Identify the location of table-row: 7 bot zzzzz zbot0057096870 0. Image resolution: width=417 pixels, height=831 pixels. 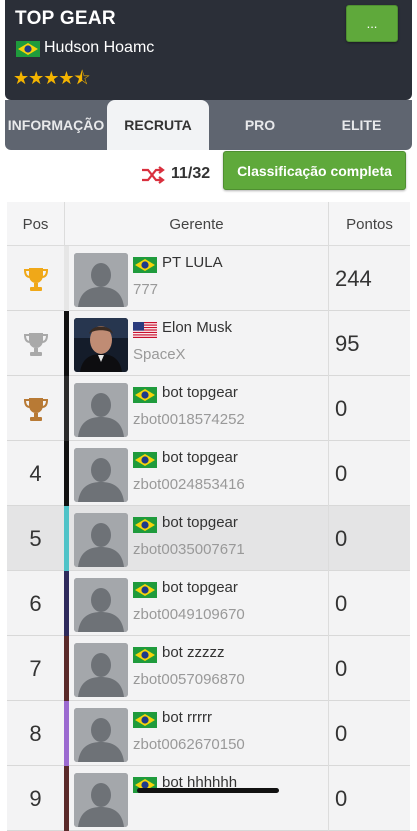
(208, 668).